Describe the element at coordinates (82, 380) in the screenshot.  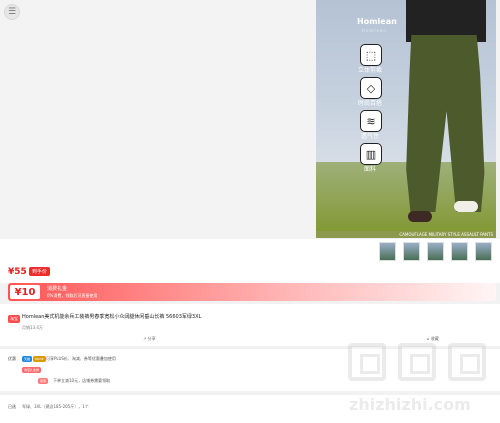
I see `promotion-text-2: 下单立减10元，店铺券需要领取` at that location.